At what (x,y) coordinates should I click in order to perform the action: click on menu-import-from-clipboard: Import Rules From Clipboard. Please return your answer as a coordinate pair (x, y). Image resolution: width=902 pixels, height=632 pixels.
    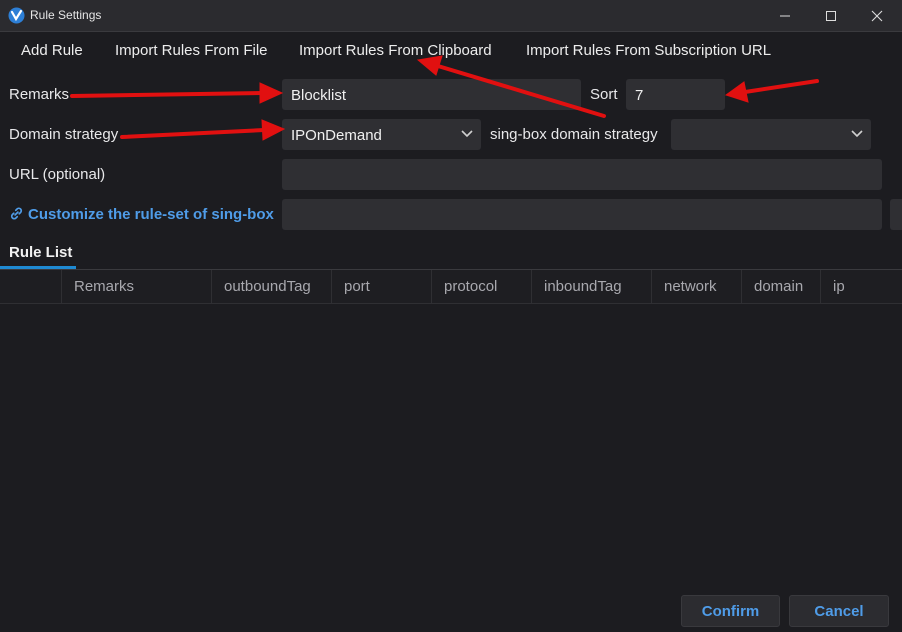
    Looking at the image, I should click on (395, 50).